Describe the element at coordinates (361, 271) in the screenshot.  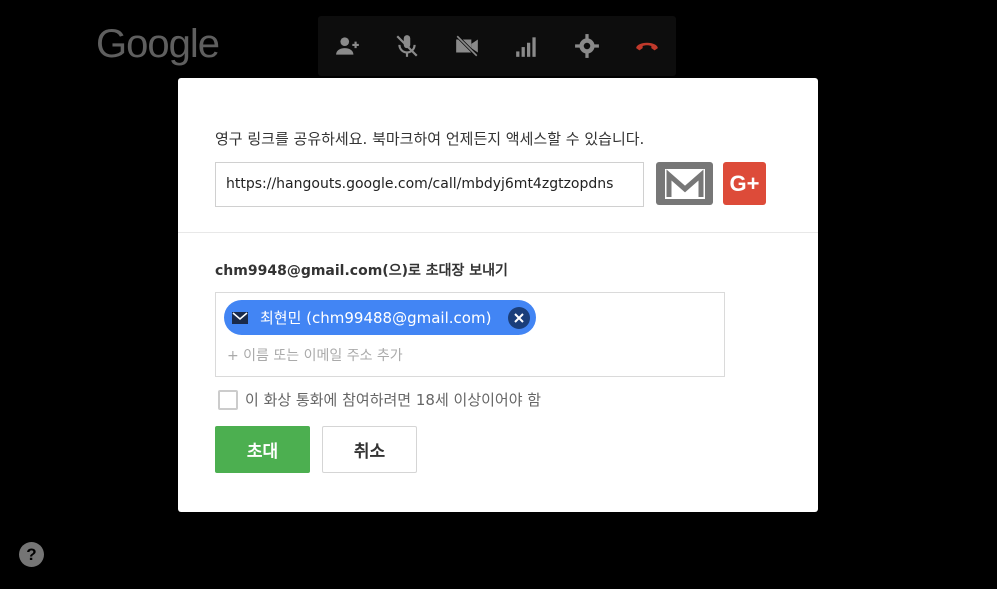
I see `invite-title: chm9948@gmail.com(으)로 초대장 보내기` at that location.